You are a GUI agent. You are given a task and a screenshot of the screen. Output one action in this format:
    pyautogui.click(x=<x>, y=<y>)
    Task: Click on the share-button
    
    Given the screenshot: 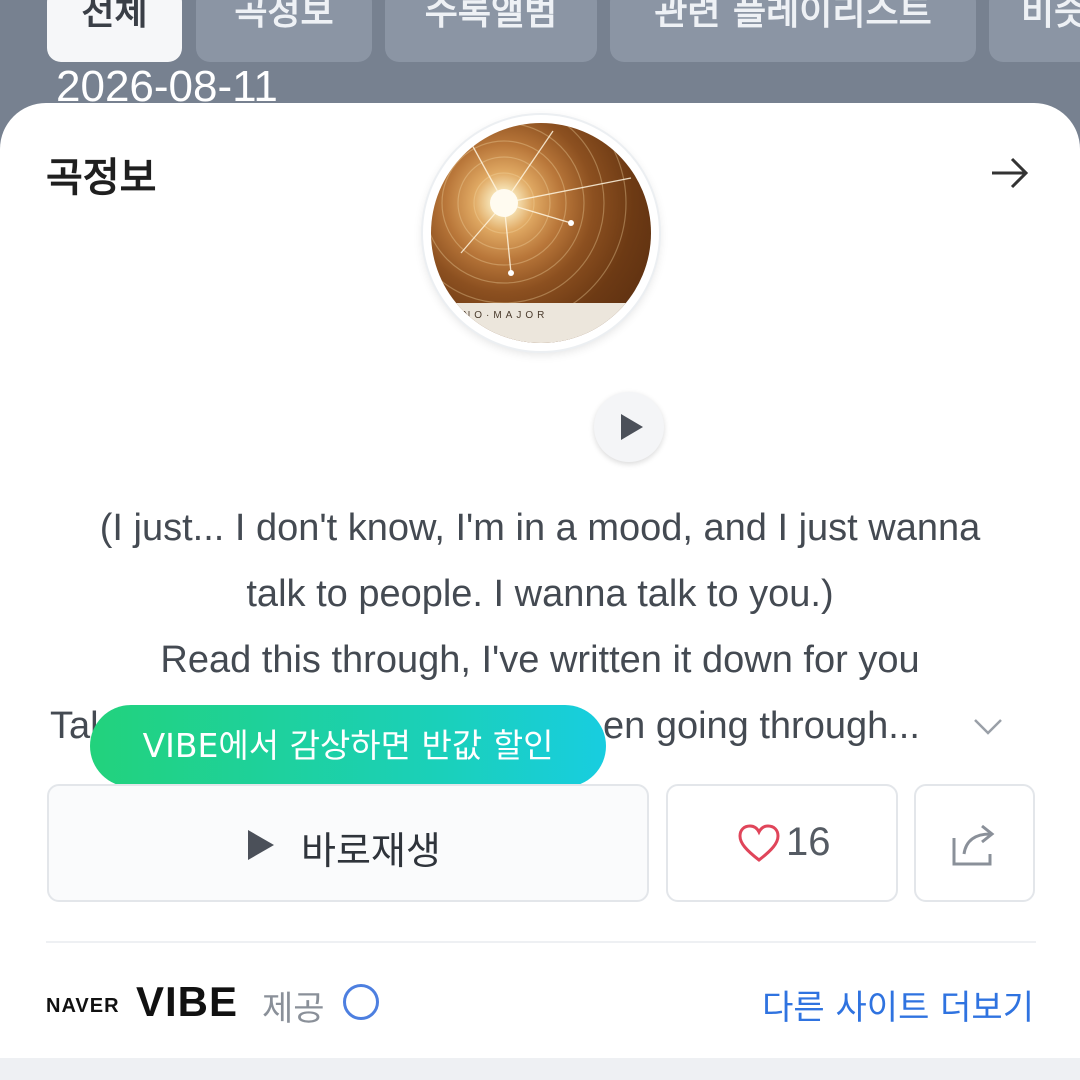 What is the action you would take?
    pyautogui.click(x=974, y=843)
    